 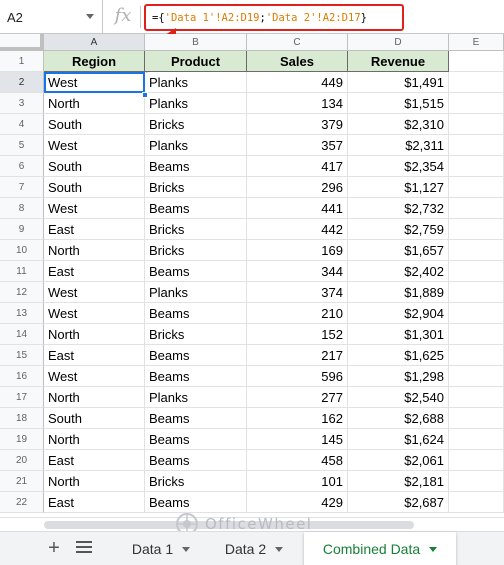 What do you see at coordinates (22, 250) in the screenshot?
I see `row-header: 10` at bounding box center [22, 250].